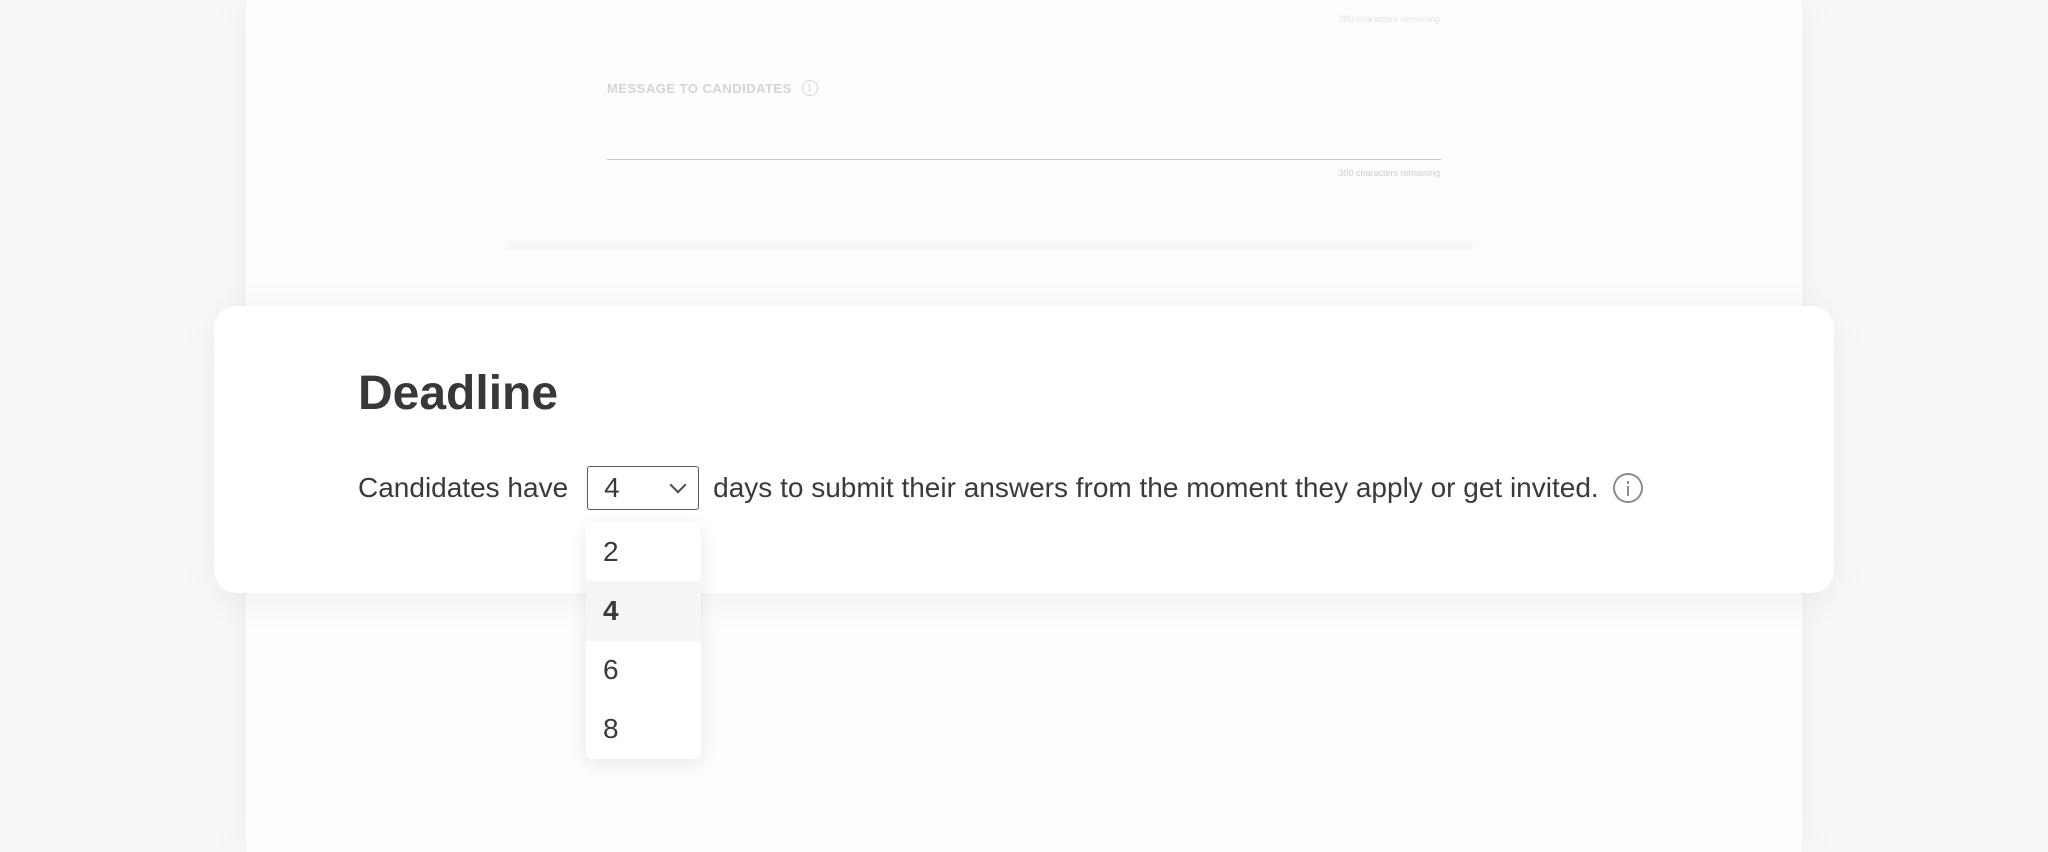 Image resolution: width=2048 pixels, height=852 pixels. What do you see at coordinates (458, 393) in the screenshot?
I see `deadline-title: Deadline` at bounding box center [458, 393].